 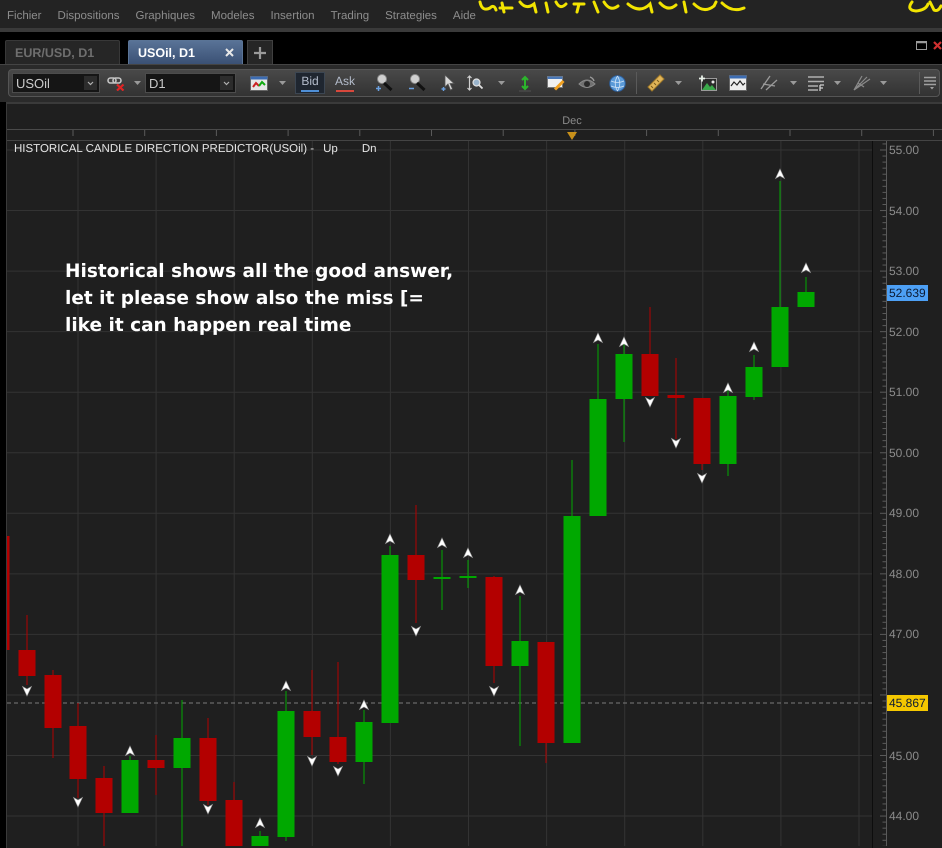 I want to click on annotation-text: Historical shows all the good answer, let it please show also the miss [= like it can happen real time, so click(x=259, y=299).